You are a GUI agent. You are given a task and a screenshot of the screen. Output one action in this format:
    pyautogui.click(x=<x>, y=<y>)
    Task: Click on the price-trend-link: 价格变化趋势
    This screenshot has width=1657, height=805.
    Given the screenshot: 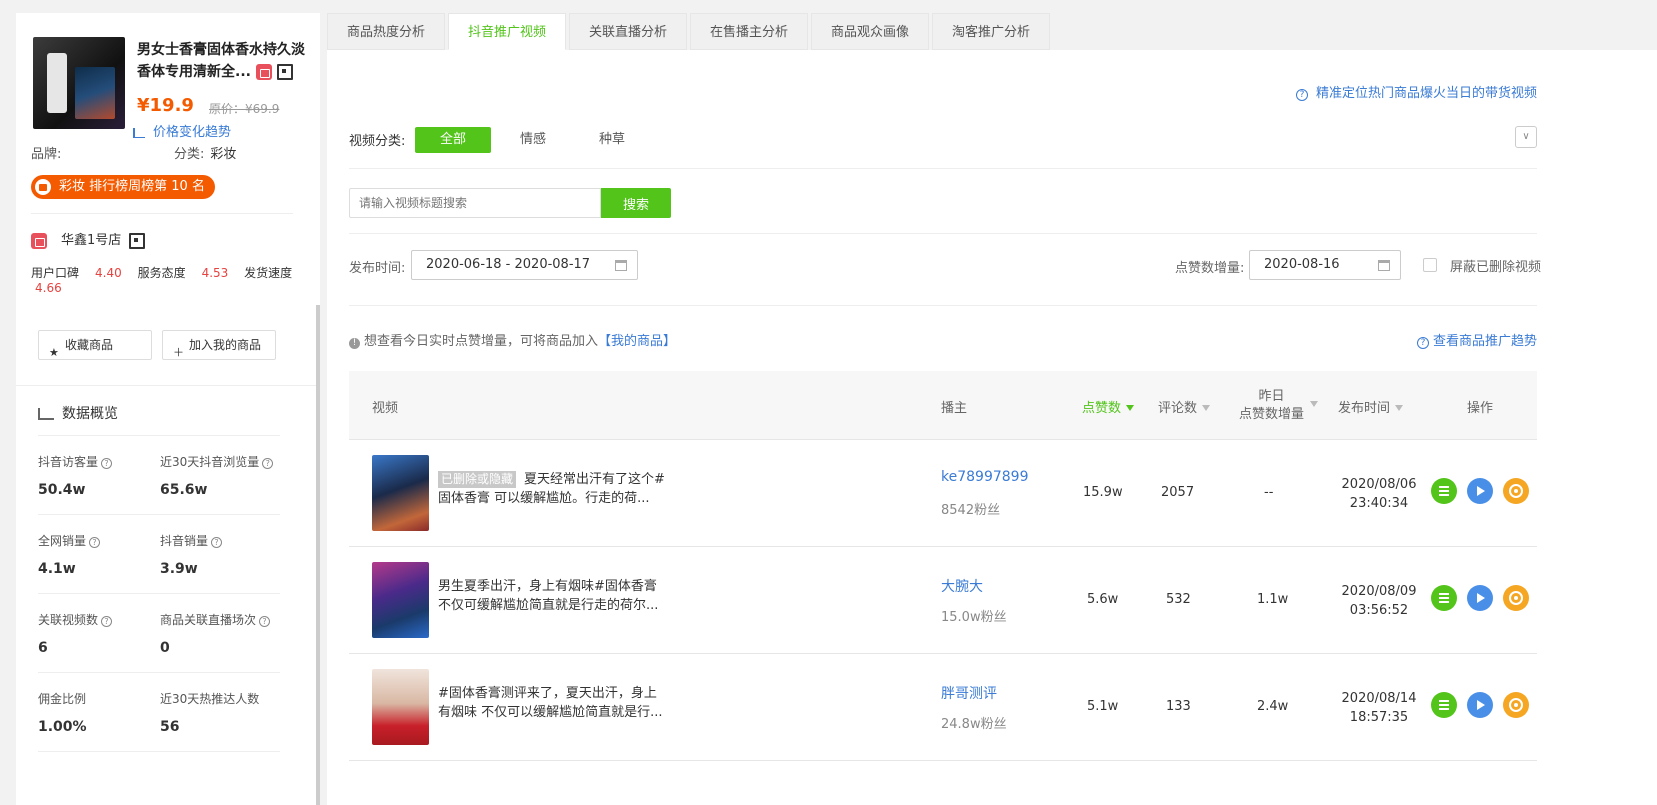 What is the action you would take?
    pyautogui.click(x=182, y=130)
    